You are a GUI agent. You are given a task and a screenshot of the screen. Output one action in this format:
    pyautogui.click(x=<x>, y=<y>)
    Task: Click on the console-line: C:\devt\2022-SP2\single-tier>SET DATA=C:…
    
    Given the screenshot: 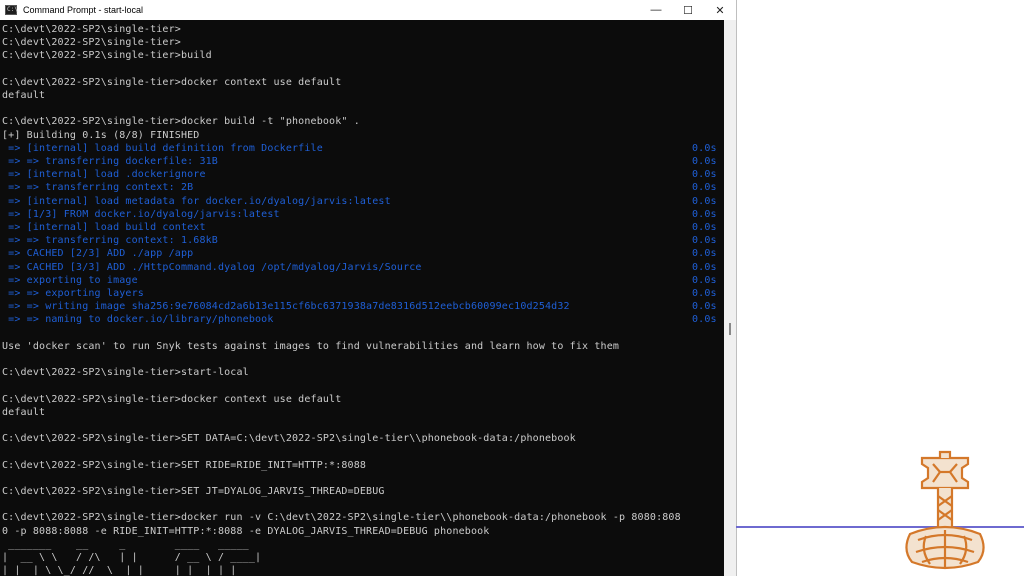 What is the action you would take?
    pyautogui.click(x=362, y=438)
    